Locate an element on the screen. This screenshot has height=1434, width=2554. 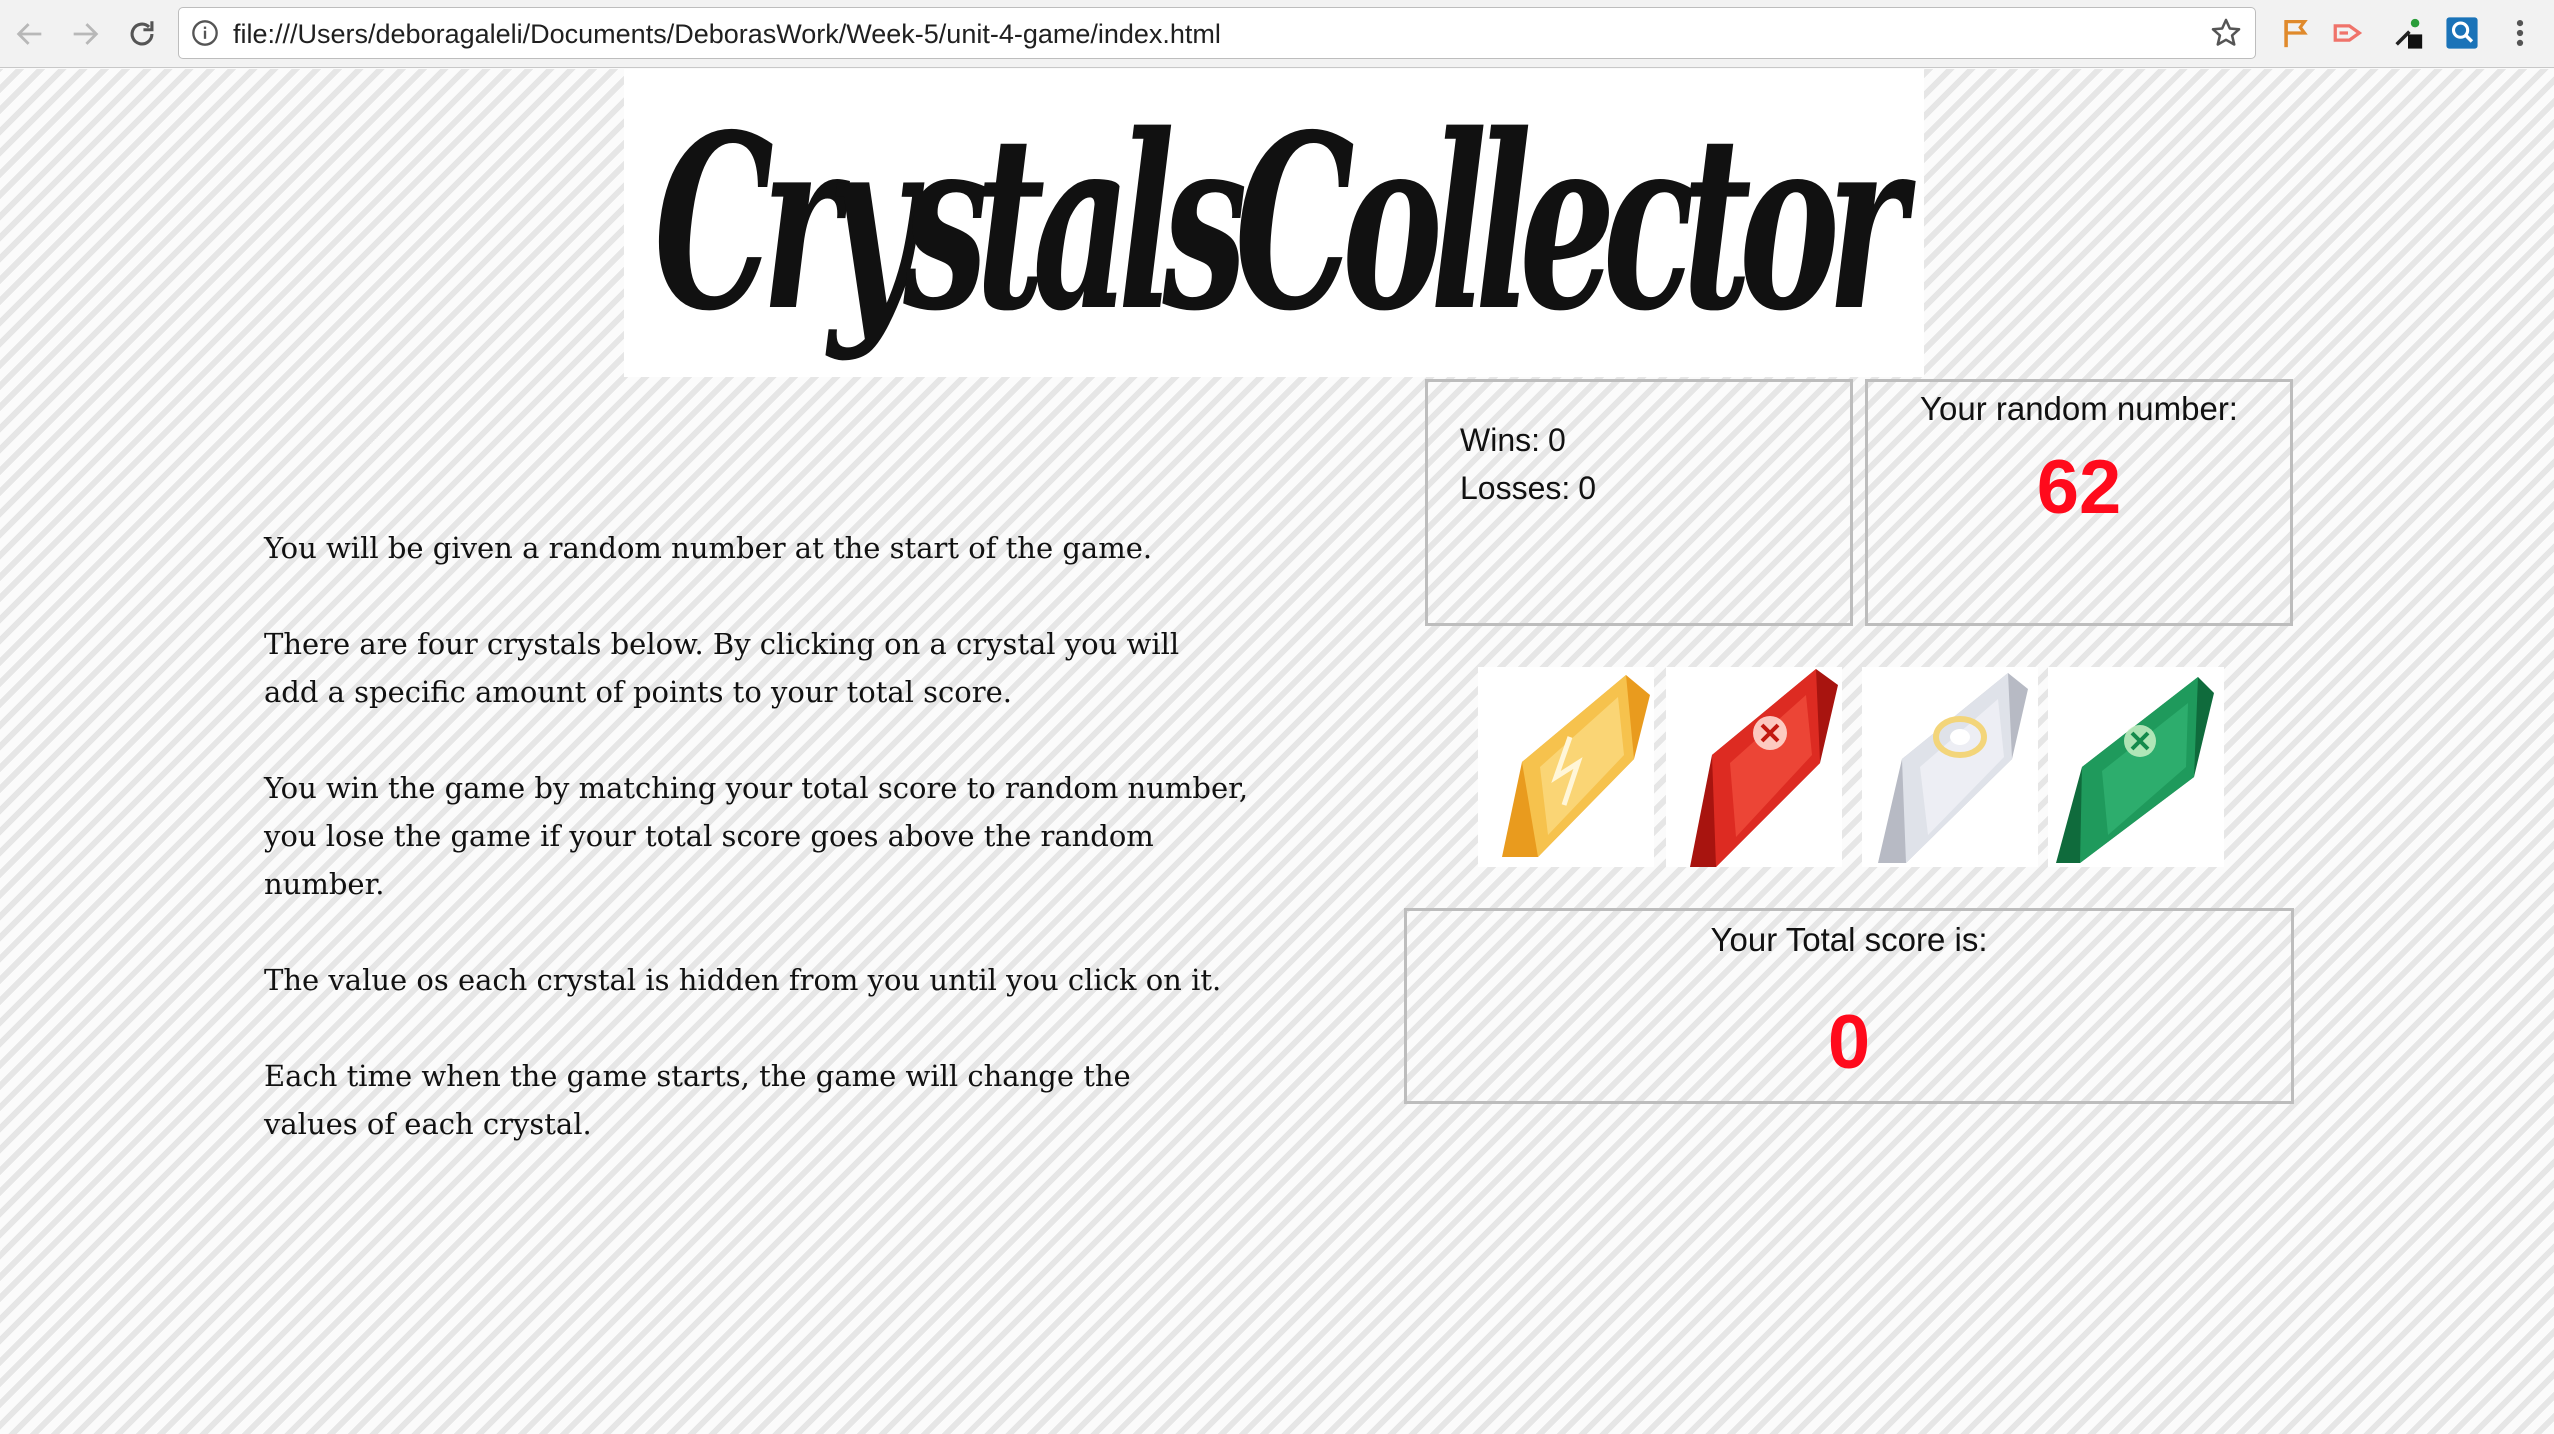
reload-icon is located at coordinates (142, 34).